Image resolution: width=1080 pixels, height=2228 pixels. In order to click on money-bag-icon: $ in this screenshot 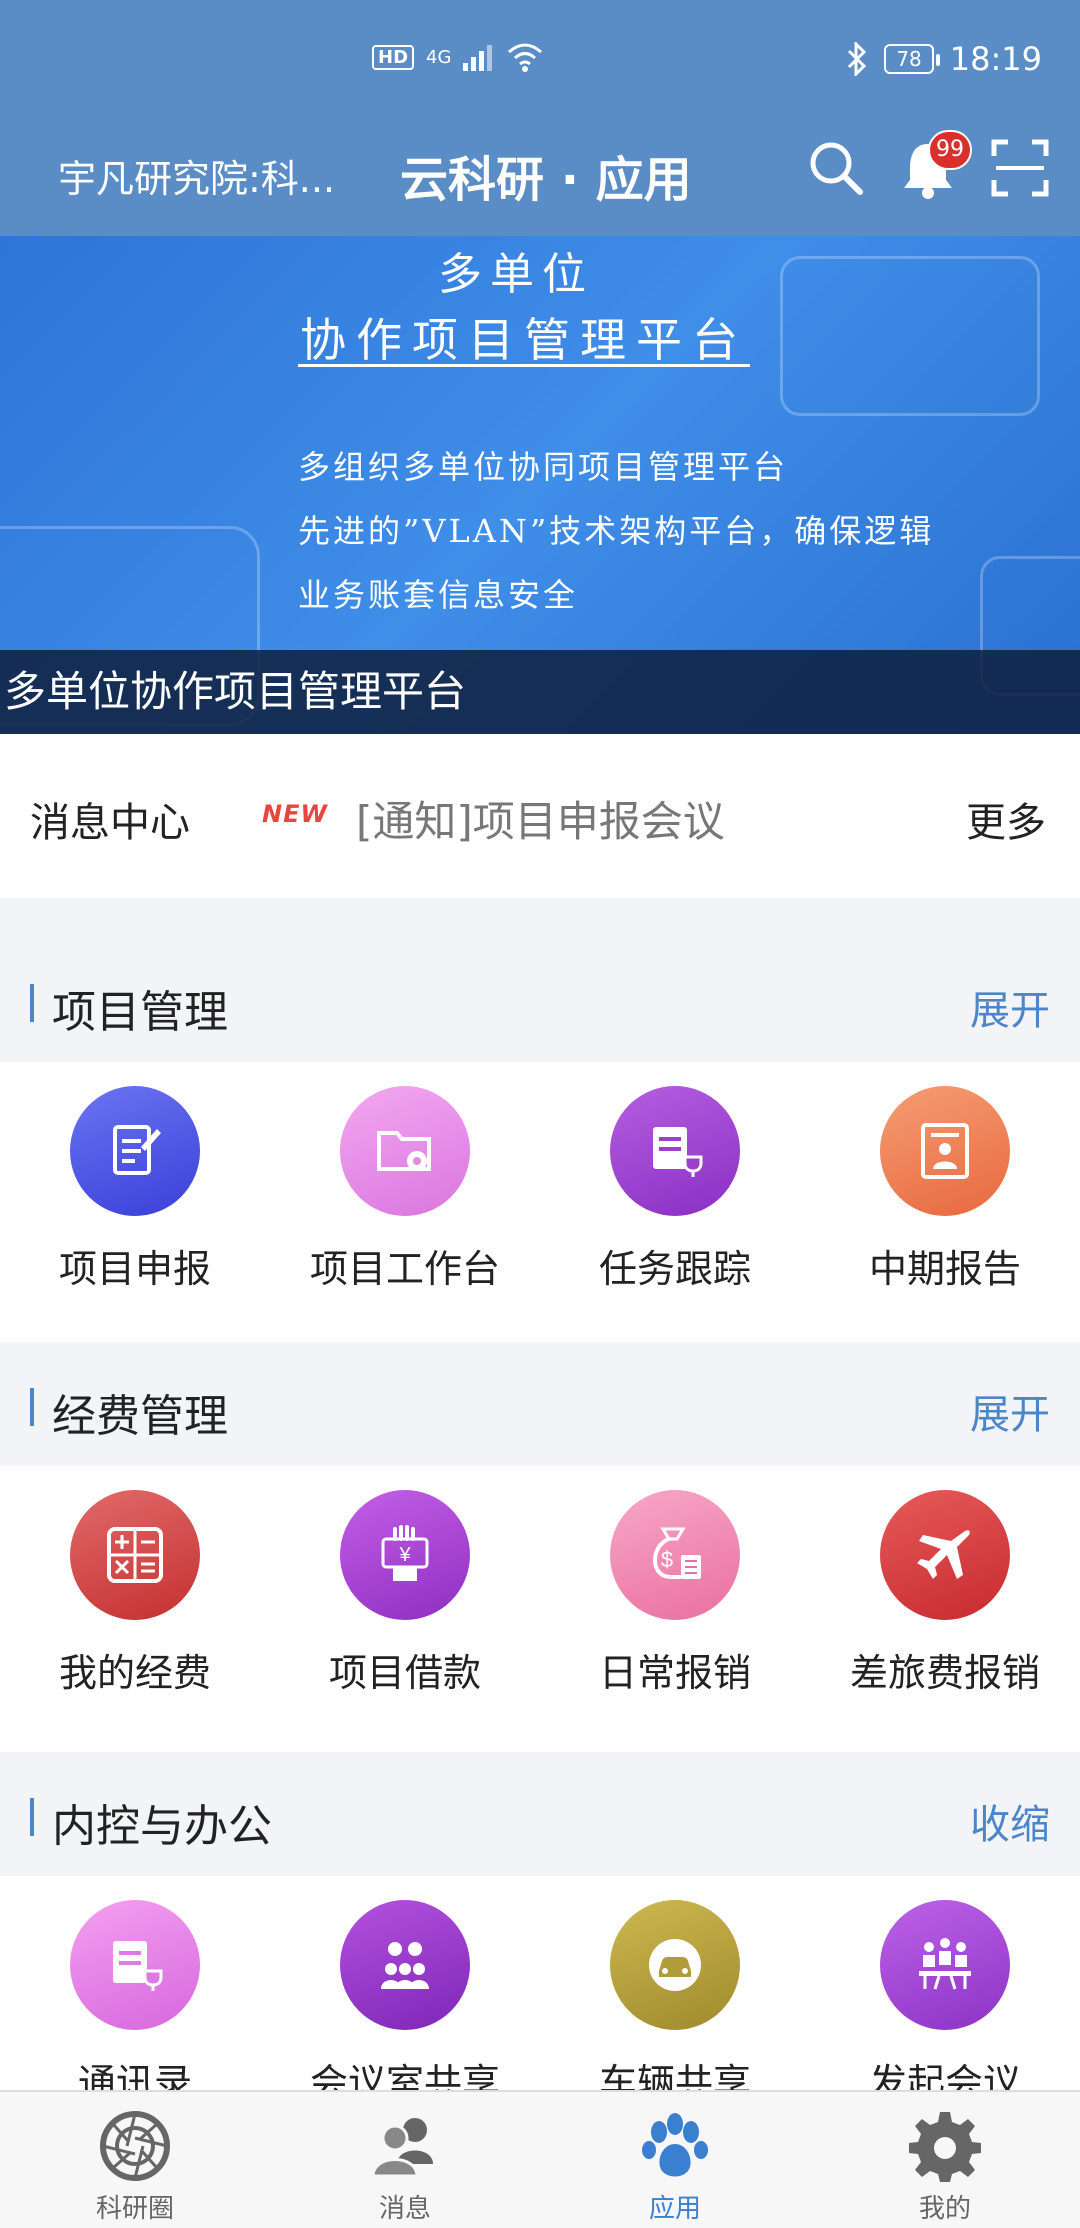, I will do `click(677, 1553)`.